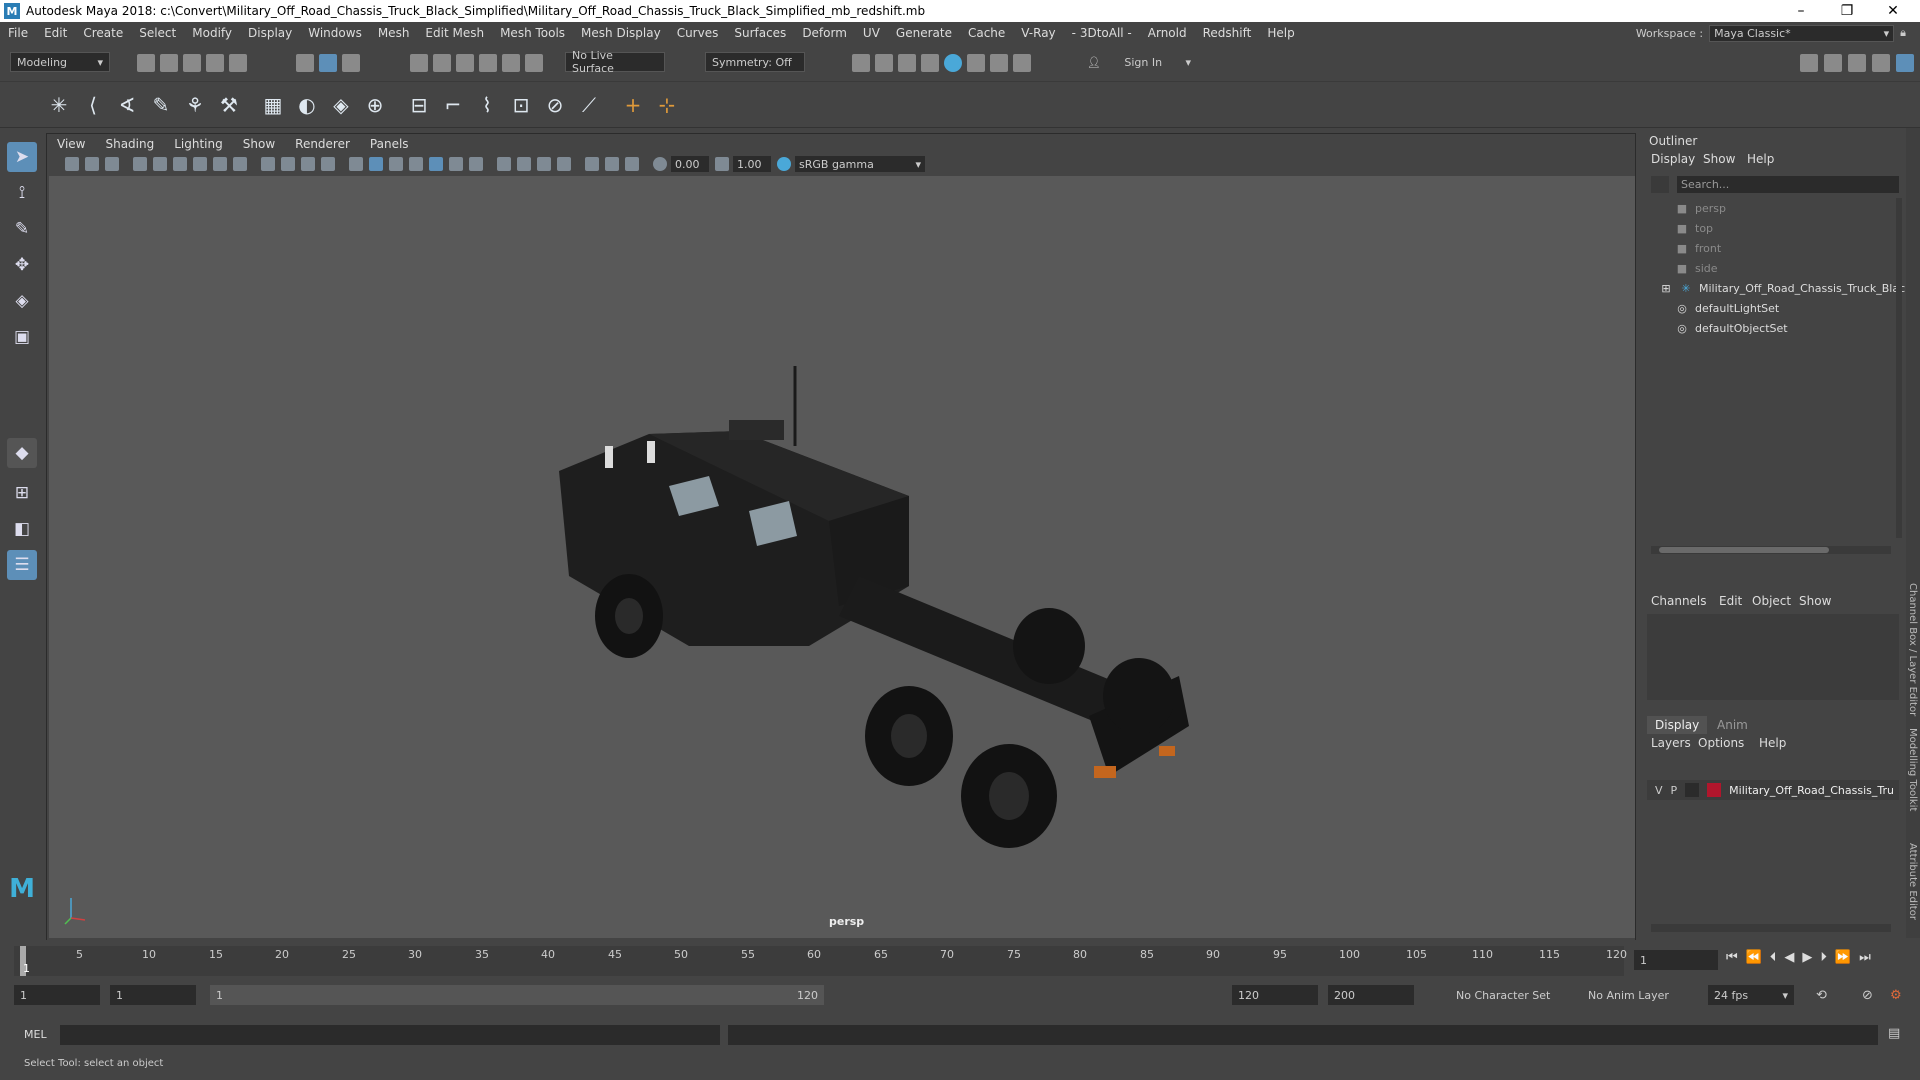 The width and height of the screenshot is (1920, 1080). I want to click on outliner-item: ■ top, so click(1694, 228).